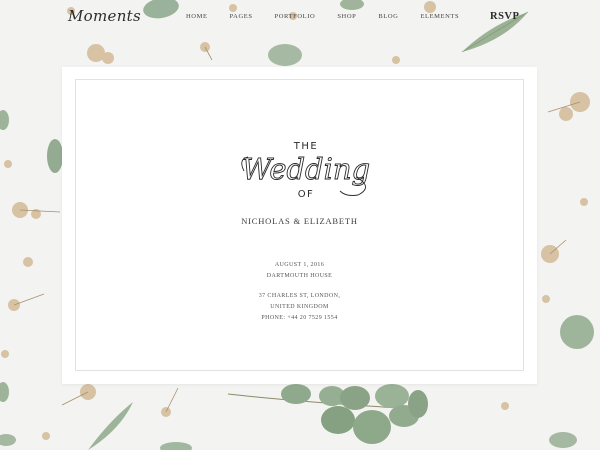  I want to click on event-date: AUGUST 1, 2016, so click(299, 265).